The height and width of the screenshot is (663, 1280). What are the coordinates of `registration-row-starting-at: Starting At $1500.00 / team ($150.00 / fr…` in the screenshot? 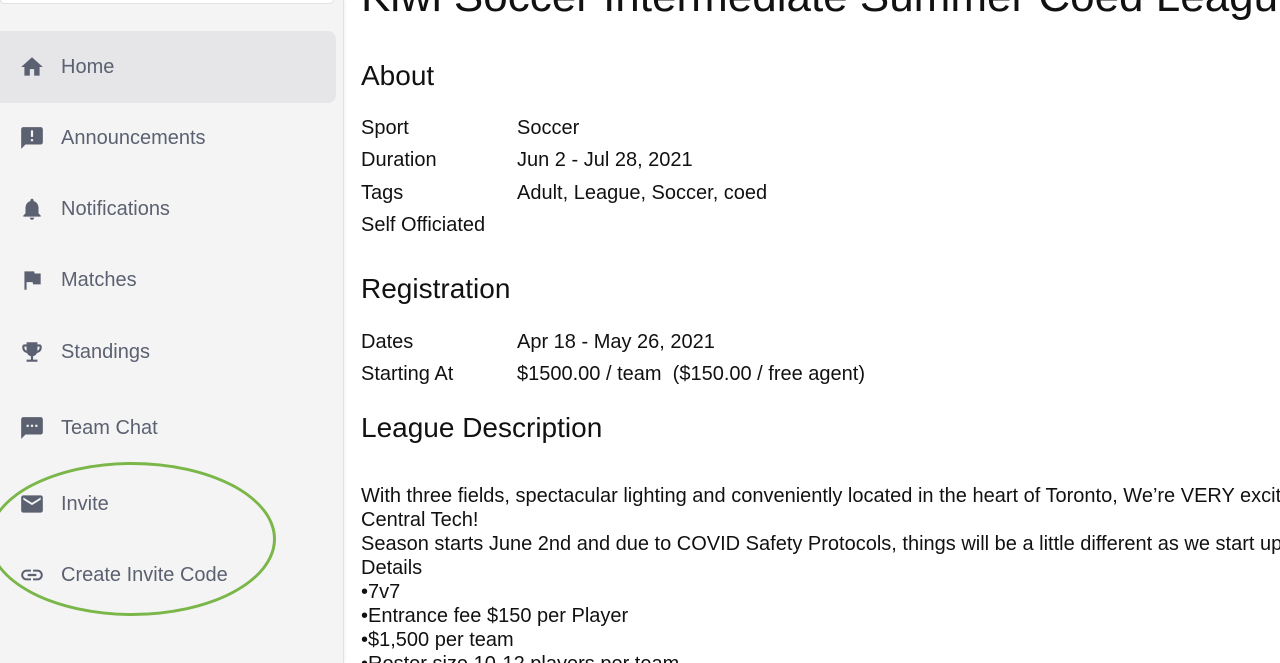 It's located at (613, 374).